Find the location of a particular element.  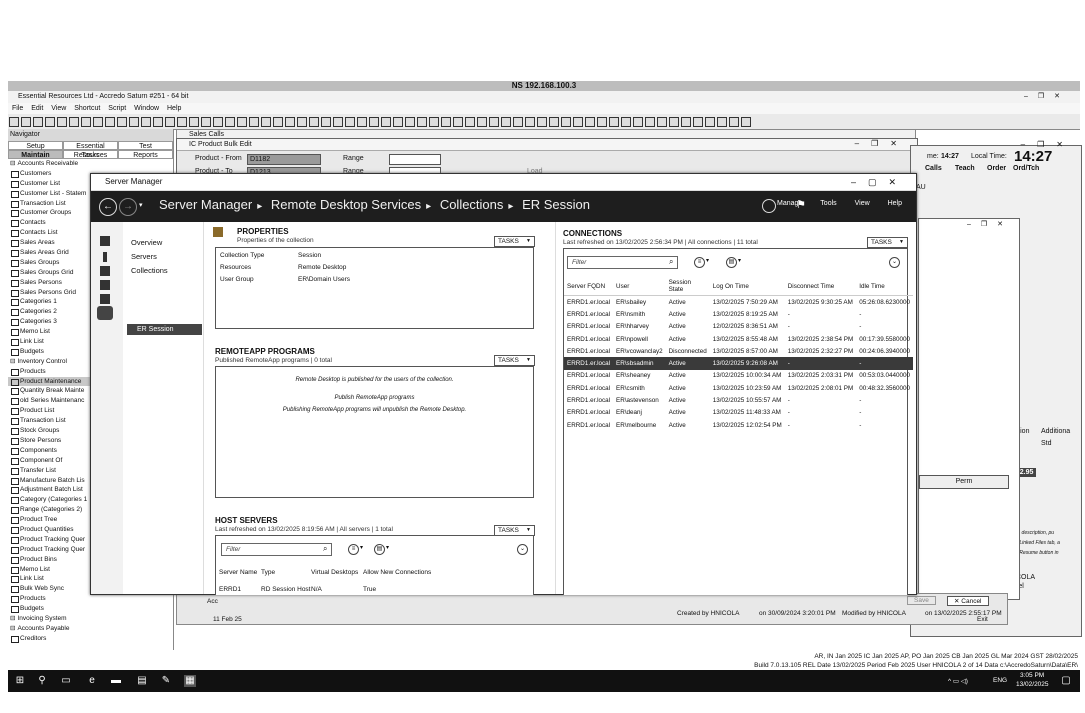

task-view-icon: ▭ is located at coordinates (66, 681).